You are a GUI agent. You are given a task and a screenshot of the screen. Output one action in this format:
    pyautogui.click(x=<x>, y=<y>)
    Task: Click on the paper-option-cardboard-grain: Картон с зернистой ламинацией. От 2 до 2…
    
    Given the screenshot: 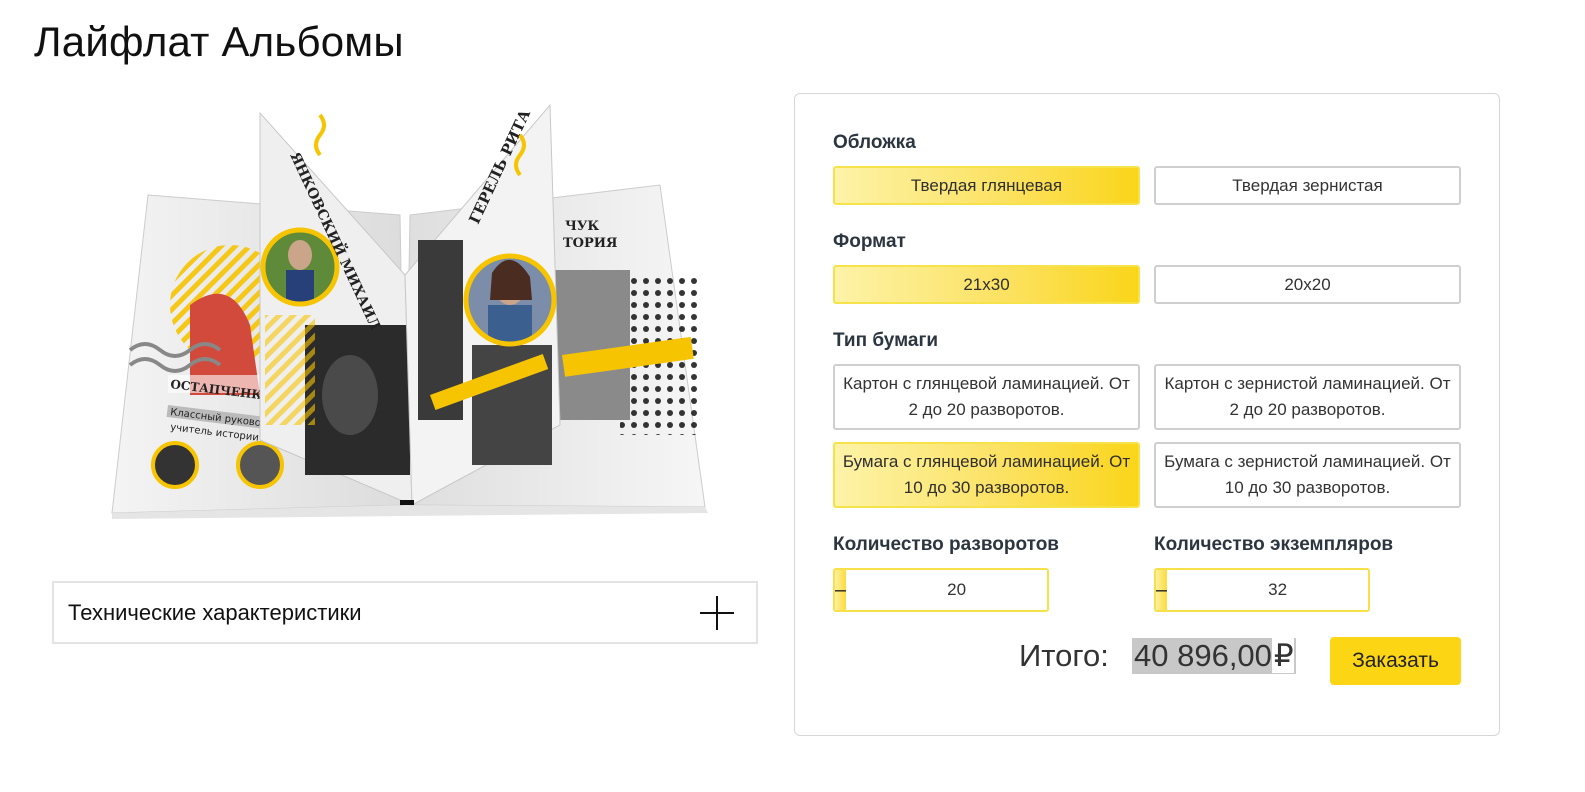 What is the action you would take?
    pyautogui.click(x=1307, y=397)
    